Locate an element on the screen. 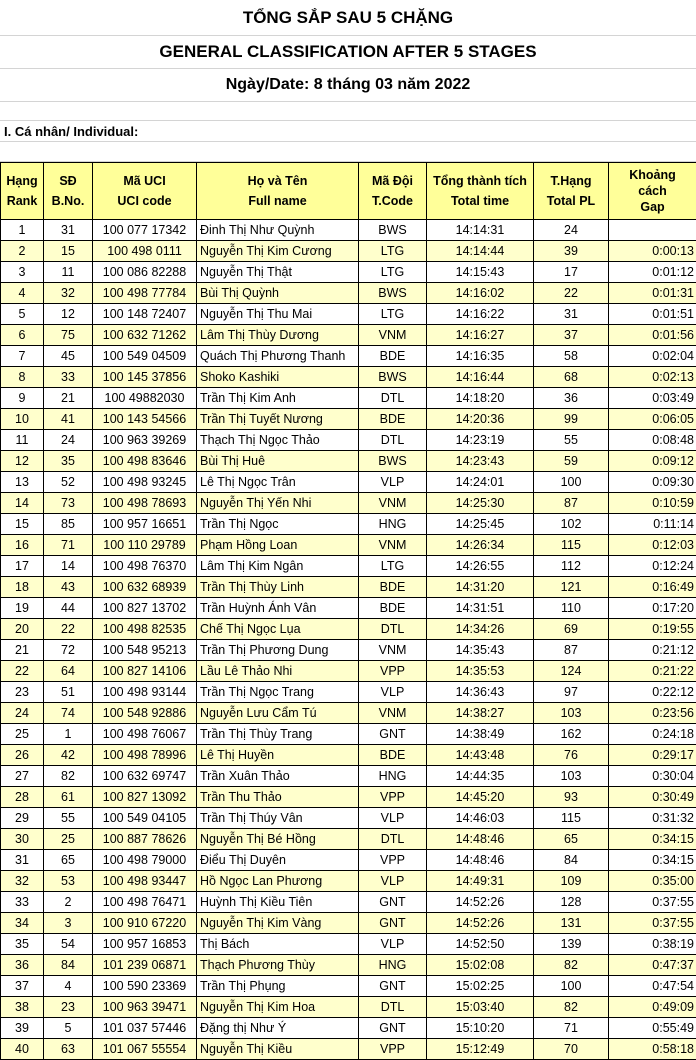 This screenshot has width=696, height=1060. cell-full-name: Shoko Kashiki is located at coordinates (278, 377).